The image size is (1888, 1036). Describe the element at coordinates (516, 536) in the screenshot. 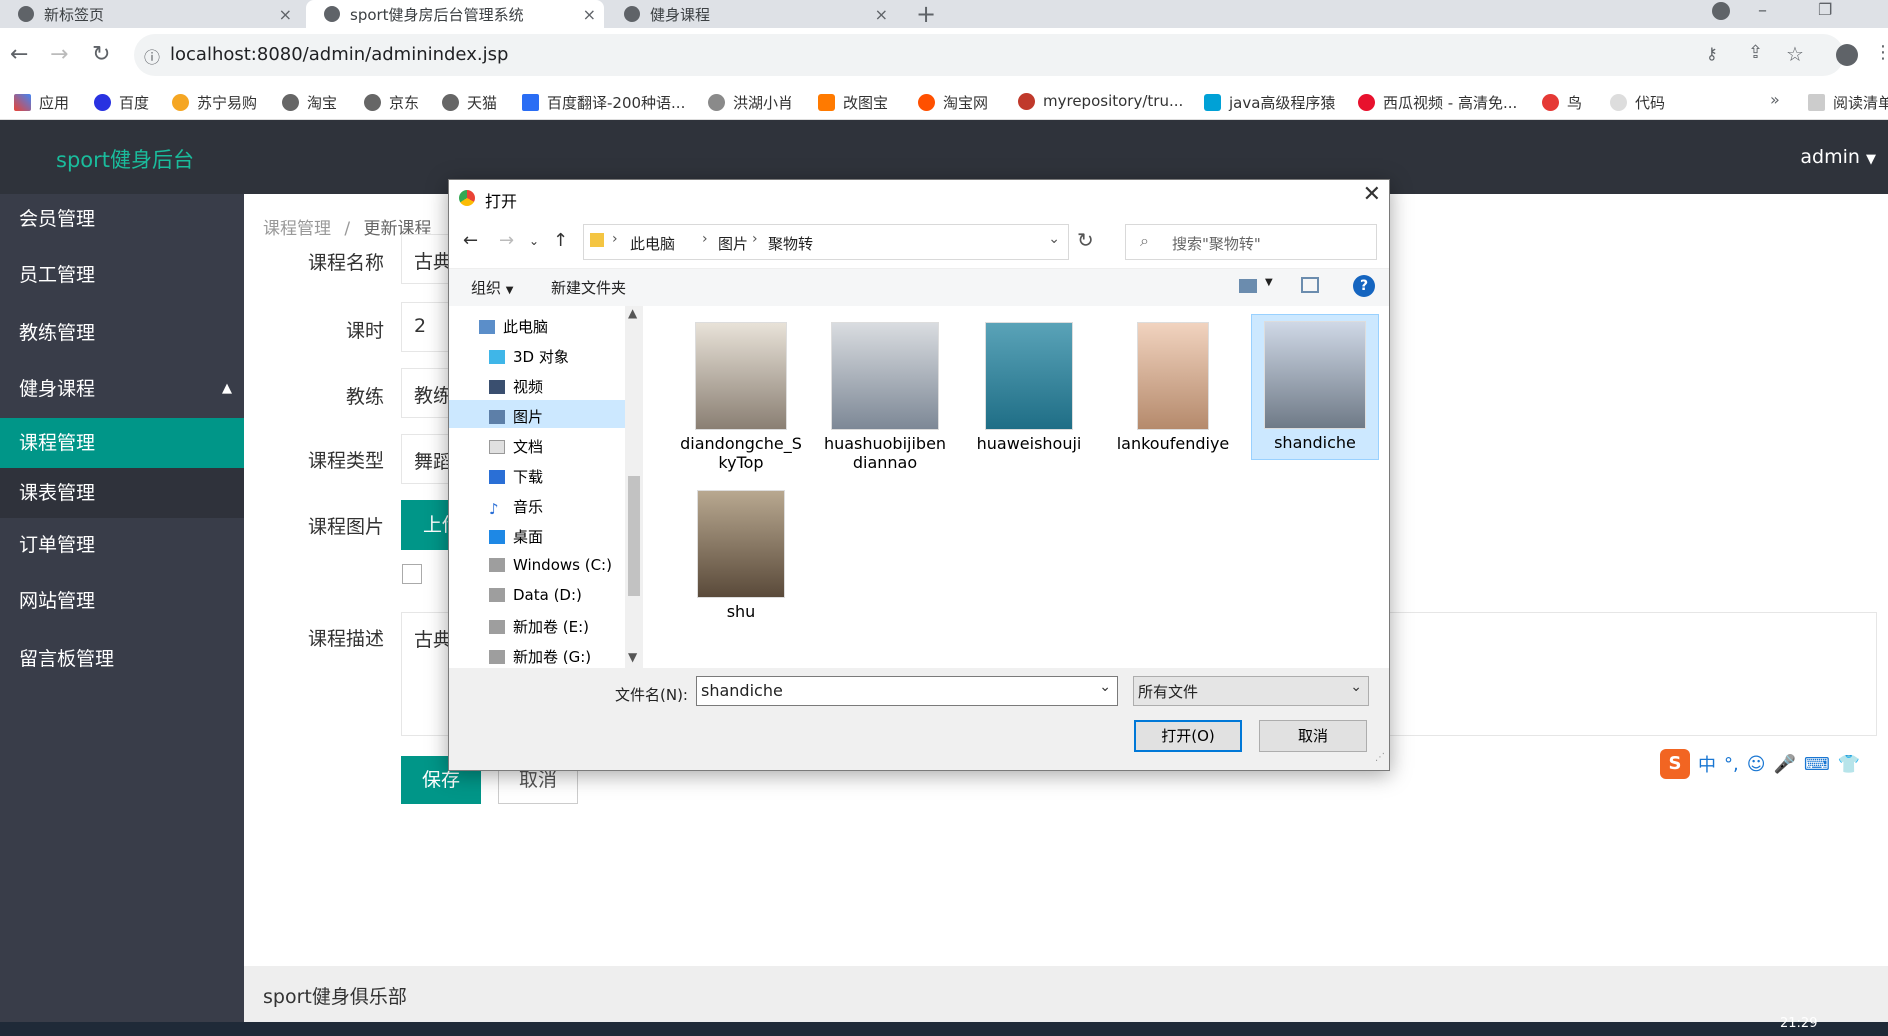

I see `nav-desktop: 桌面` at that location.